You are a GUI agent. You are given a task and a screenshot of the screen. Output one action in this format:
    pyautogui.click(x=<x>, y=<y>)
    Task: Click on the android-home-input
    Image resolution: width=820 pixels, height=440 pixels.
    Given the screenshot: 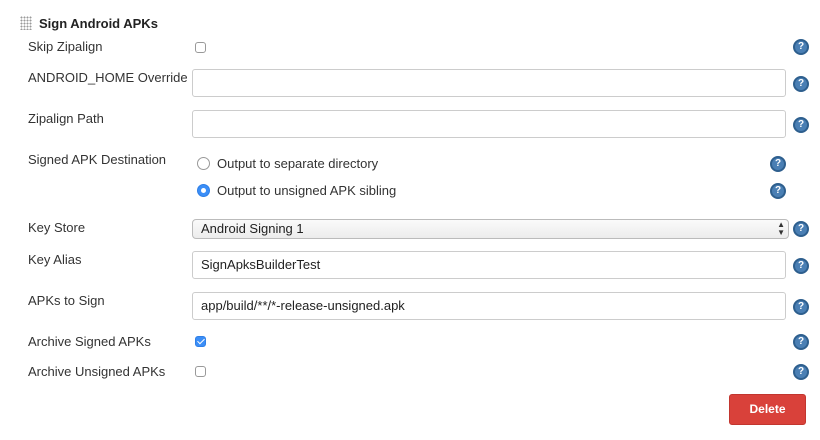 What is the action you would take?
    pyautogui.click(x=489, y=83)
    